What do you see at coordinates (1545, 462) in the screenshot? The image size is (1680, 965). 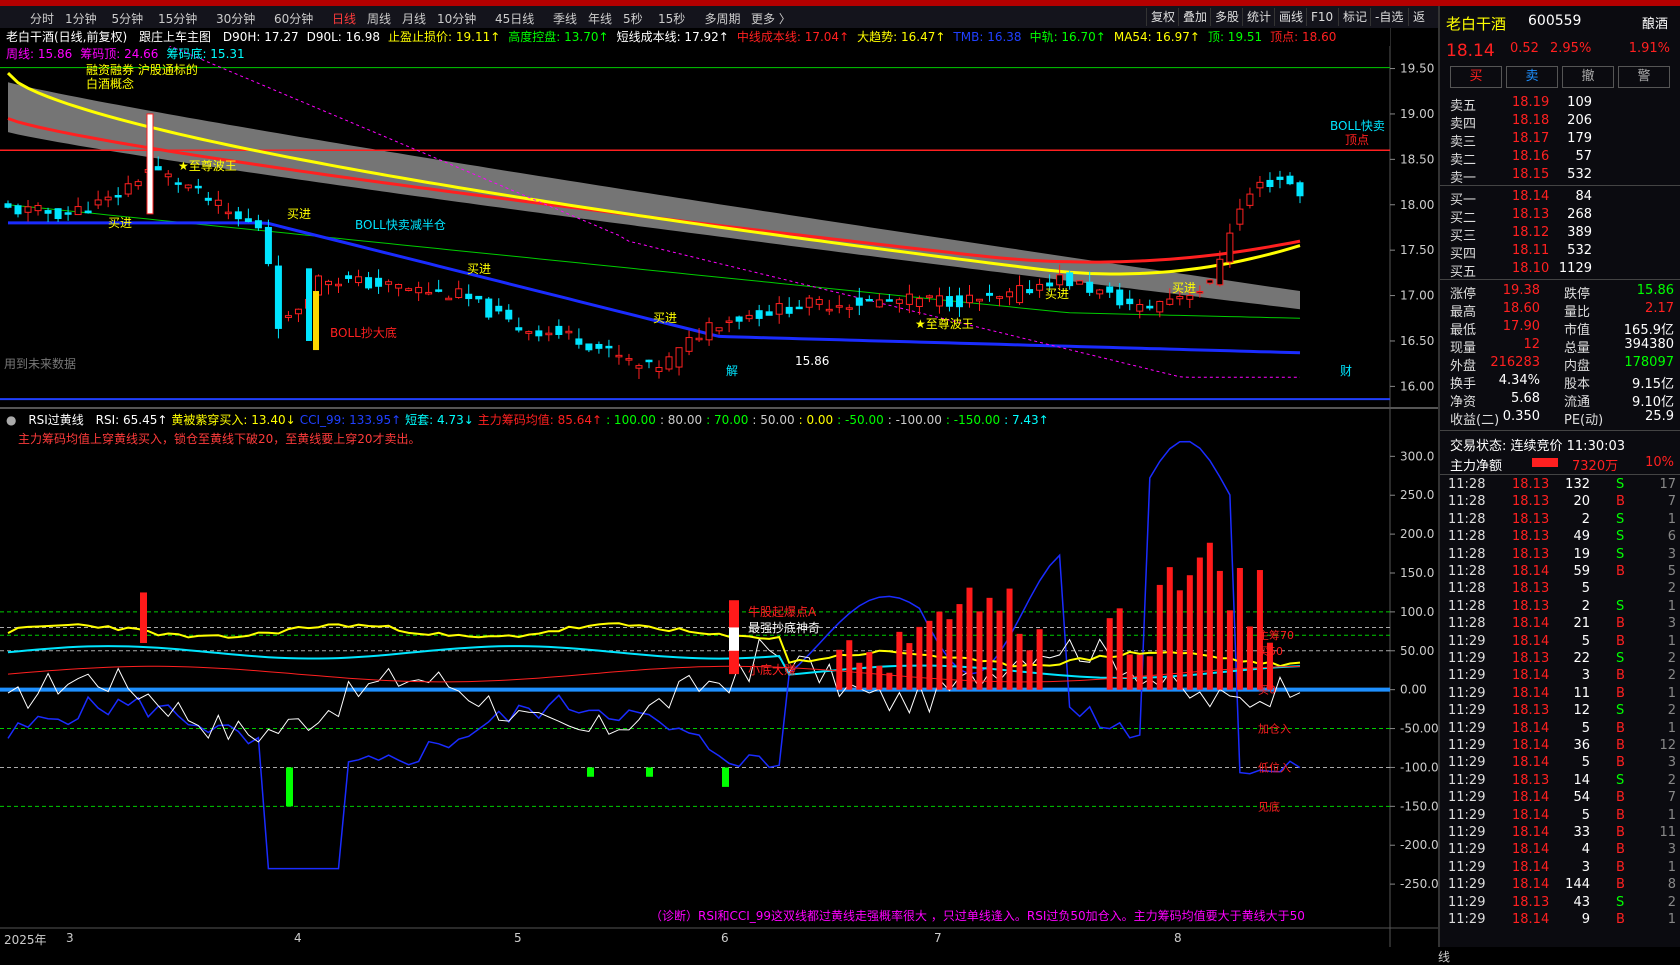 I see `main-net-bar` at bounding box center [1545, 462].